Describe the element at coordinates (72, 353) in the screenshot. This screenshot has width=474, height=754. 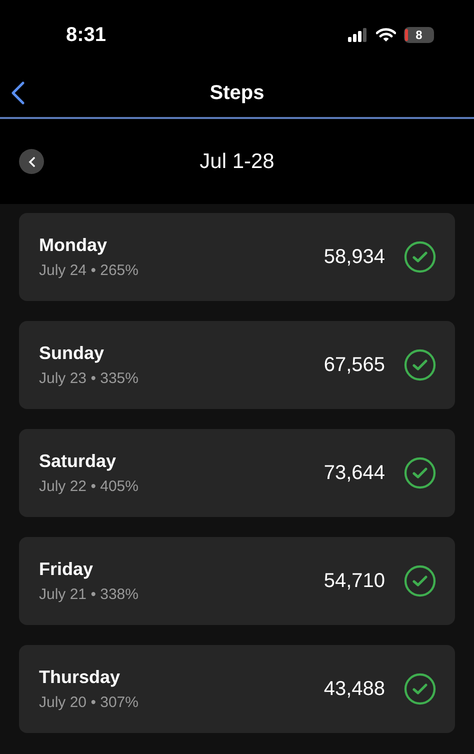
I see `day-name: Sunday` at that location.